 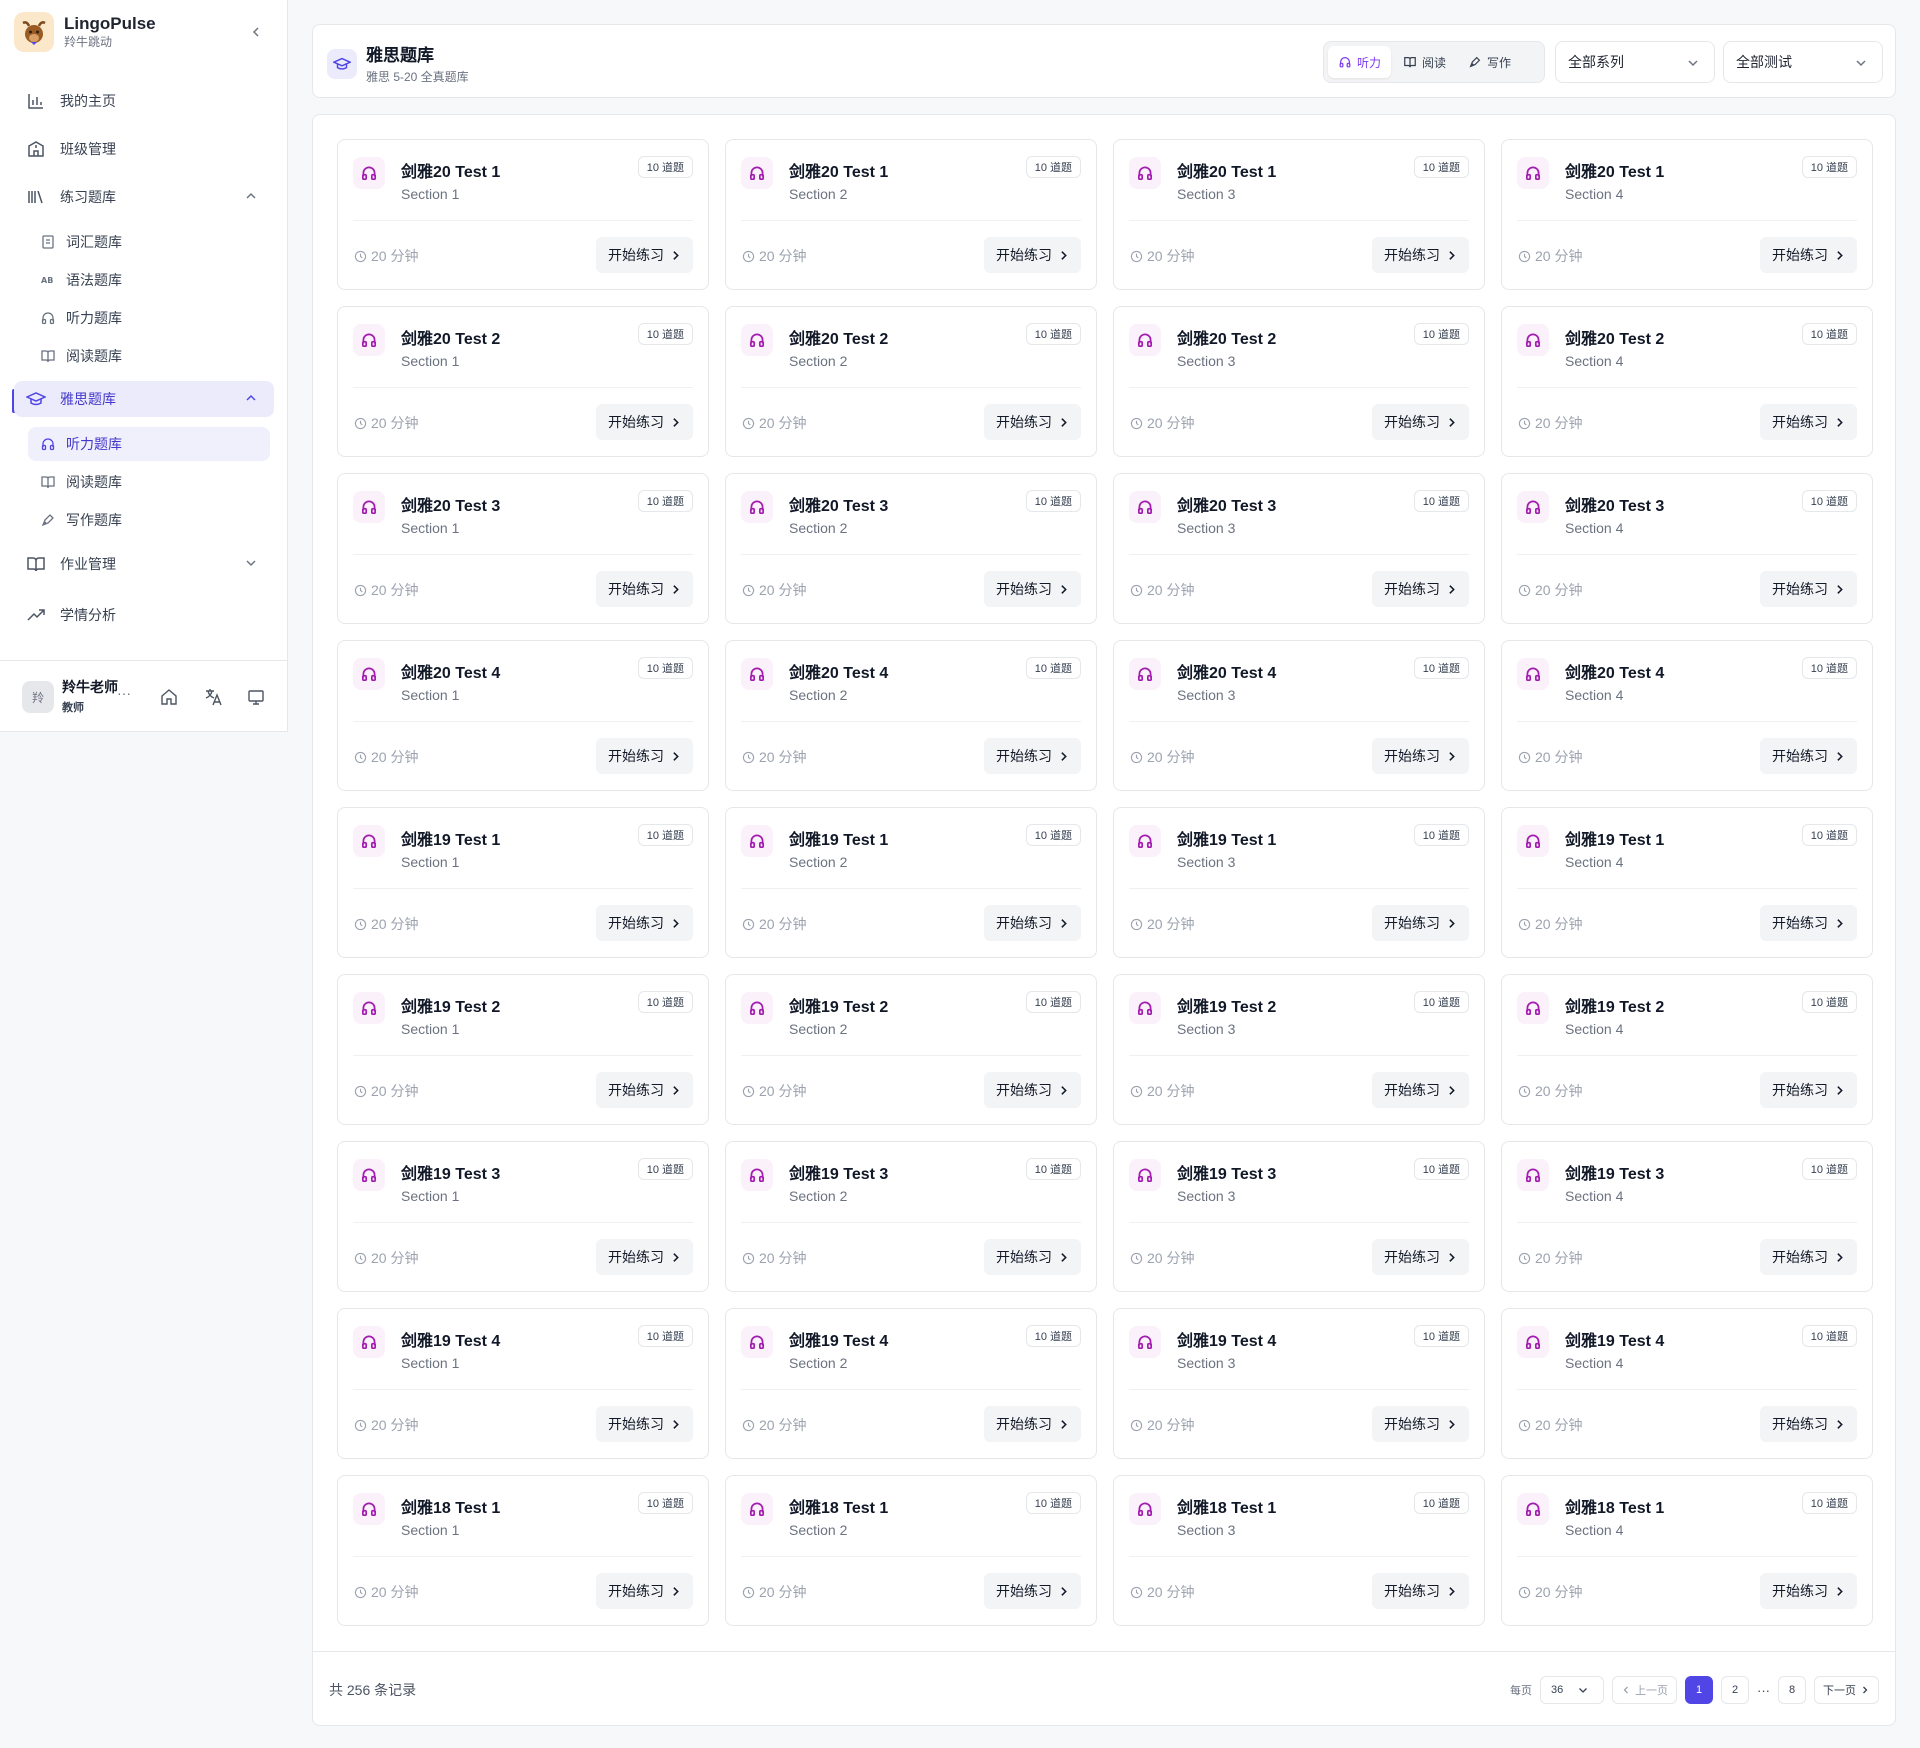 What do you see at coordinates (911, 214) in the screenshot?
I see `question-card: 剑雅20 Test 1 Section 2 10 道题 20 分钟 开始练习` at bounding box center [911, 214].